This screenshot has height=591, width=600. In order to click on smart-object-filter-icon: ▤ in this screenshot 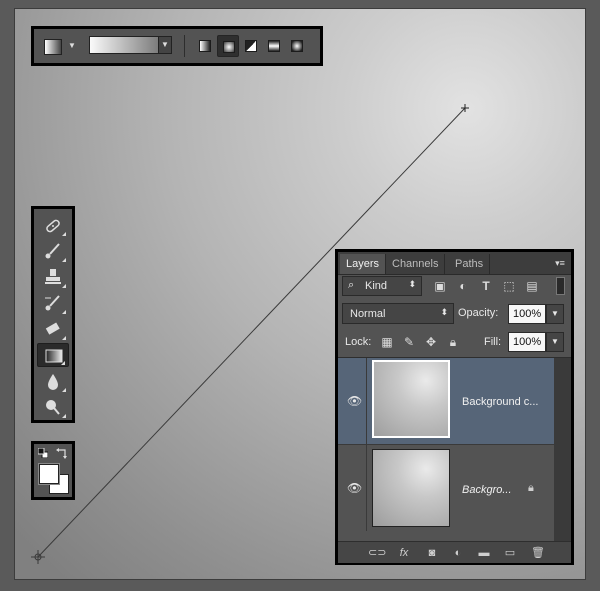, I will do `click(532, 286)`.